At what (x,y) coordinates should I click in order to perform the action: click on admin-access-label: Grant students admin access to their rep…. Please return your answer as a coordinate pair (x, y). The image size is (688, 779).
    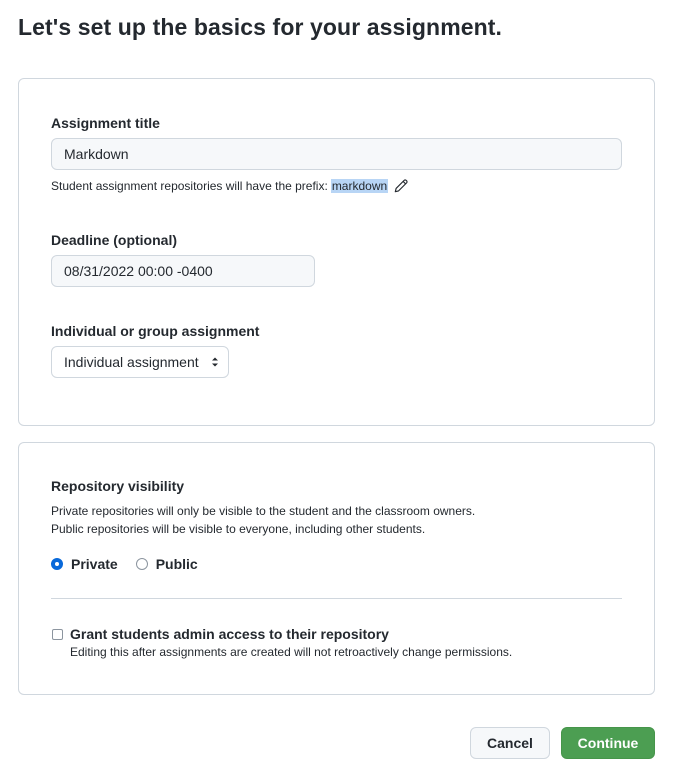
    Looking at the image, I should click on (229, 634).